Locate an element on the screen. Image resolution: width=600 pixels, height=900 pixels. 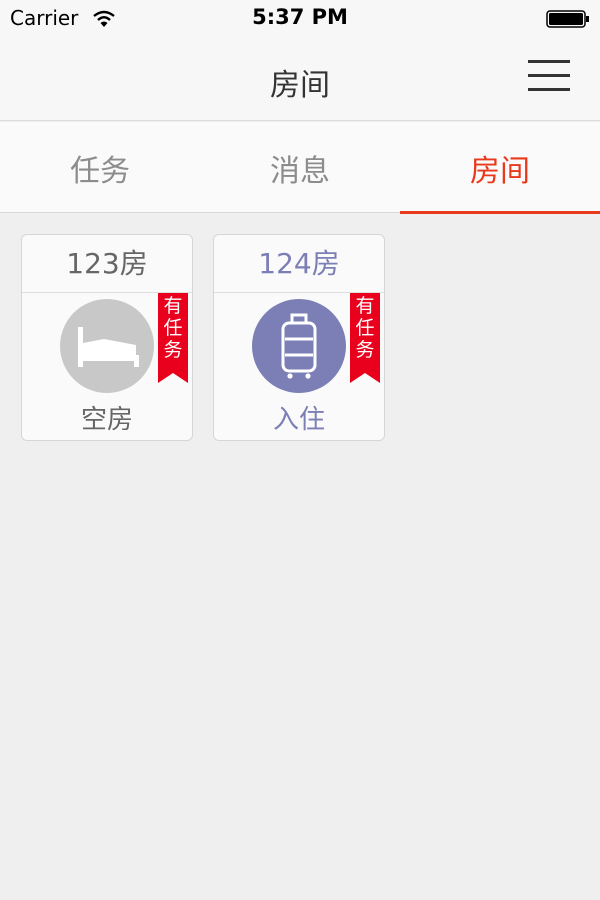
navigation-bar: 房间 is located at coordinates (300, 80).